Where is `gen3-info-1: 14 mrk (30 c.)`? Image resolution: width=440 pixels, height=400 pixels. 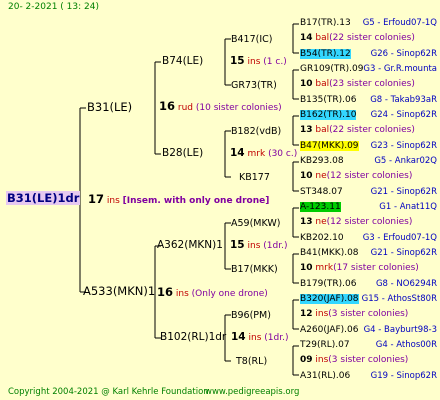
gen3-info-1: 14 mrk (30 c.) is located at coordinates (264, 153).